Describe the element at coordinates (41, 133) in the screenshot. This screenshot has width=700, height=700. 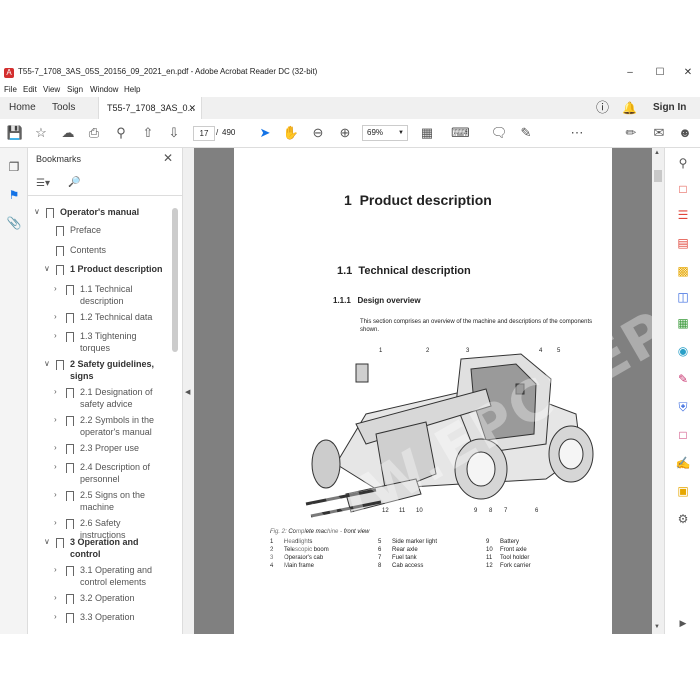
I see `bookmark-star-icon: ☆` at that location.